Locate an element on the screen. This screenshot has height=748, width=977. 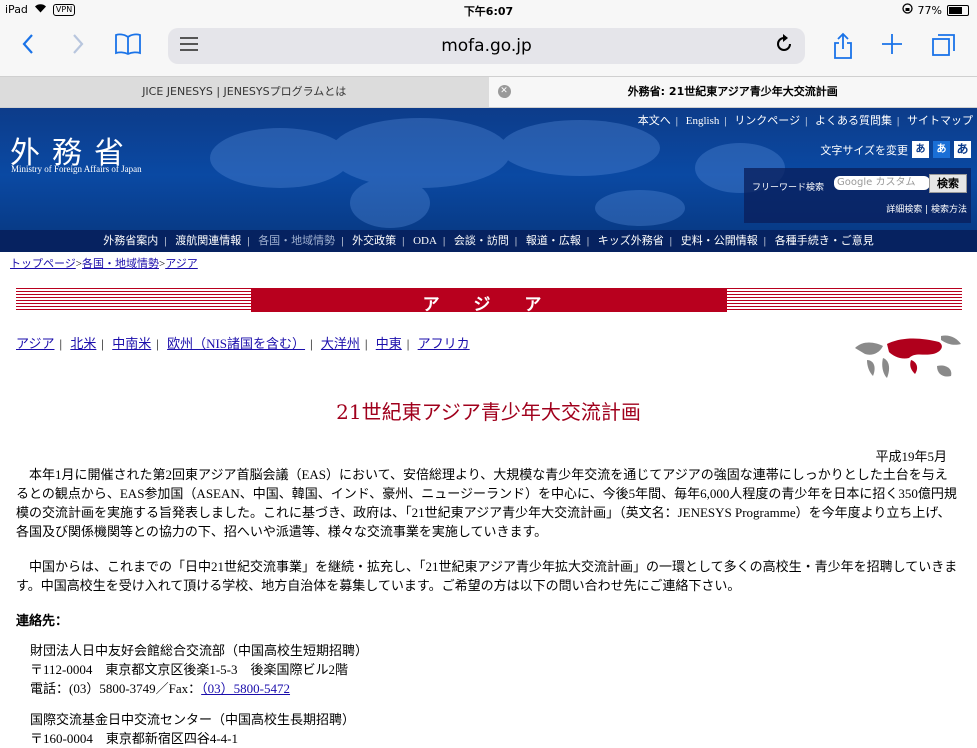
close-tab-icon: ✕ is located at coordinates (504, 91).